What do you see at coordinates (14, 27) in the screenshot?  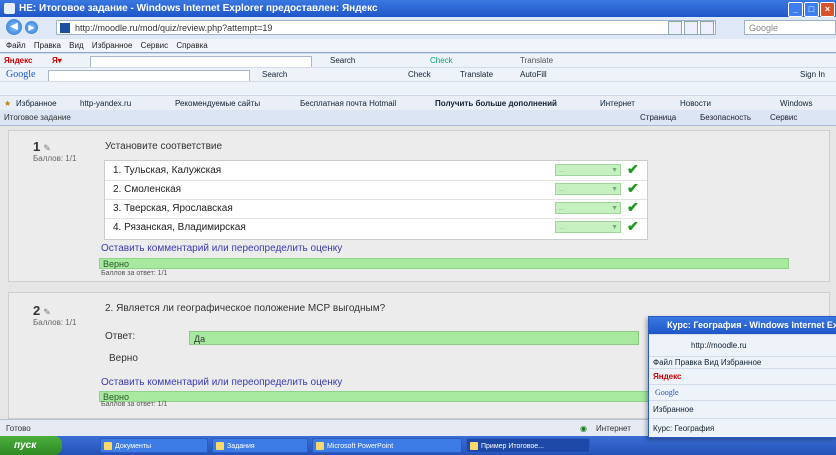 I see `back-icon: ◀` at bounding box center [14, 27].